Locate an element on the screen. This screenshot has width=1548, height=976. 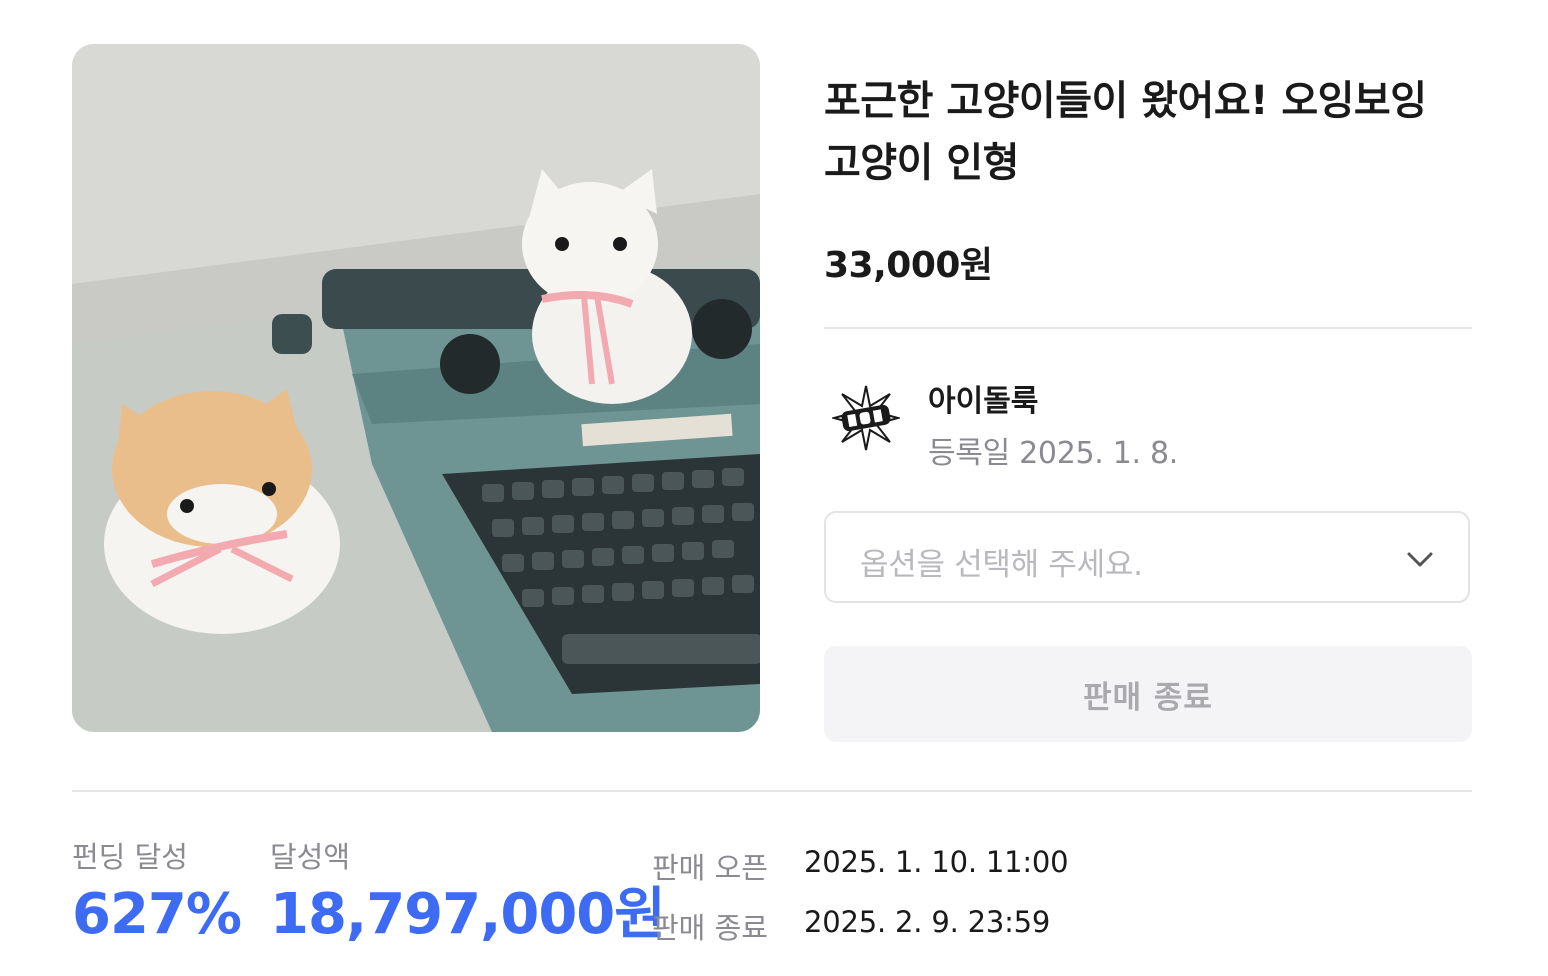
sale-close-value: 2025. 2. 9. 23:59 is located at coordinates (927, 922).